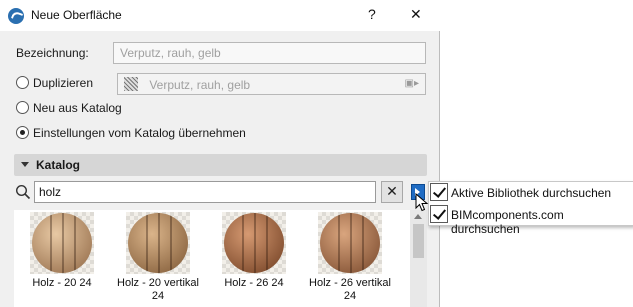 This screenshot has width=633, height=307. What do you see at coordinates (418, 216) in the screenshot?
I see `scroll-up-arrow-icon` at bounding box center [418, 216].